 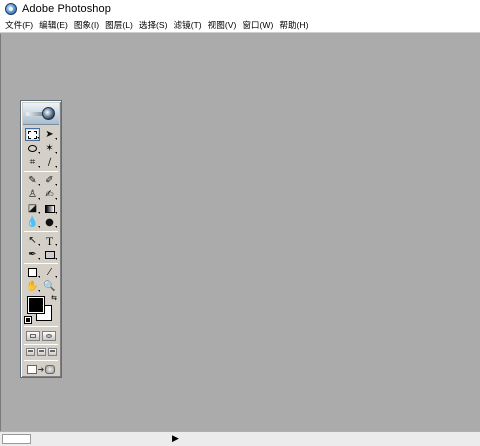 I want to click on lasso-icon, so click(x=32, y=148).